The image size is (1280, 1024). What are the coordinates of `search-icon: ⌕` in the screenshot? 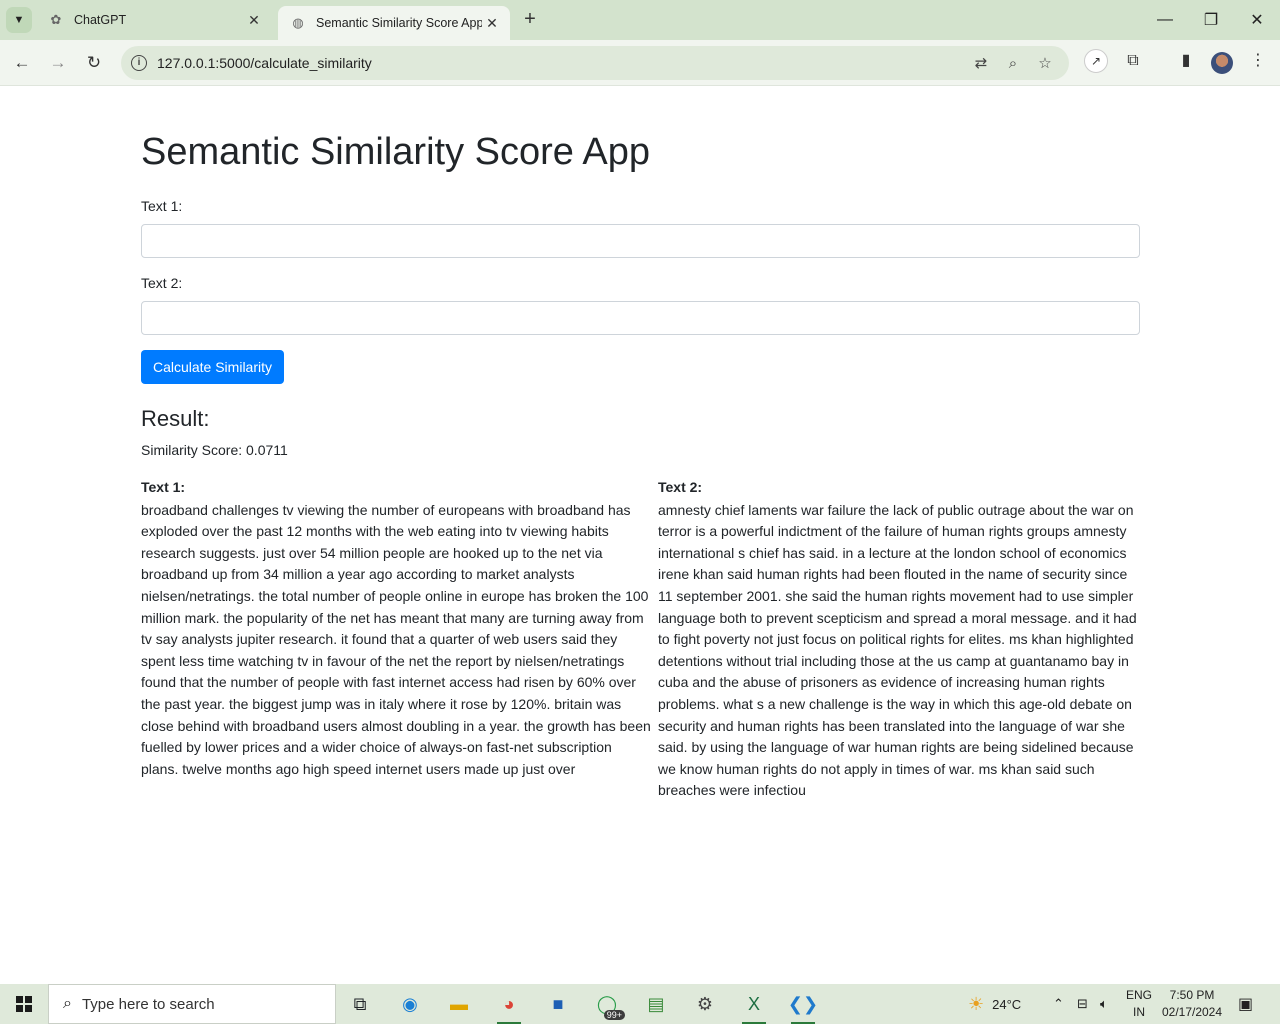 It's located at (67, 1003).